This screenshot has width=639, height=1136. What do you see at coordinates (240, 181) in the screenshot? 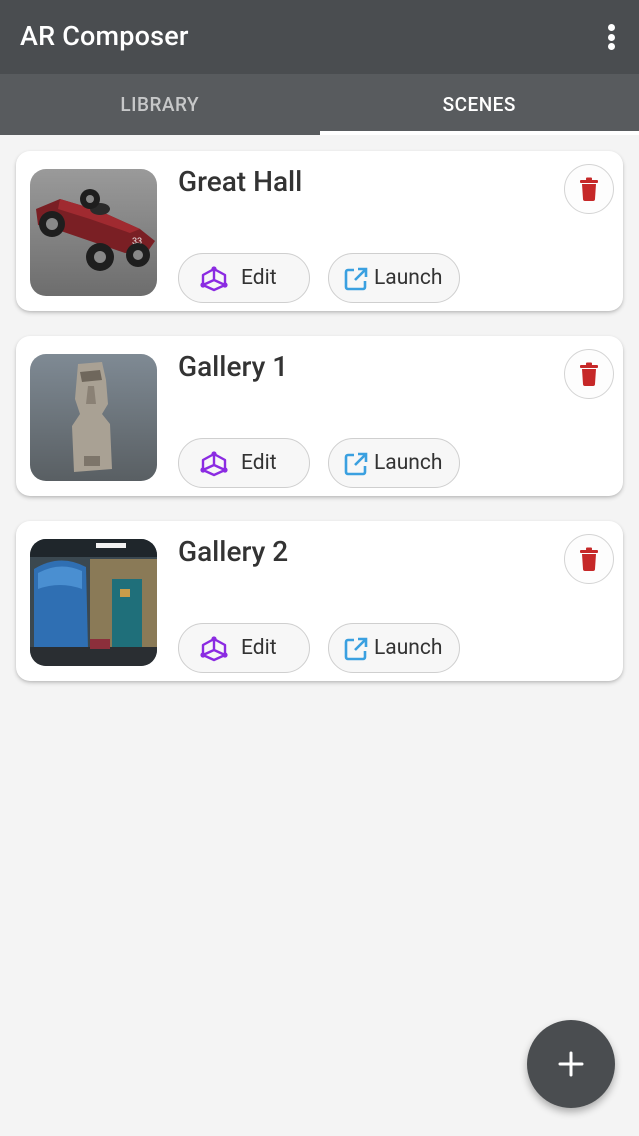
I see `scene-title: Great Hall` at bounding box center [240, 181].